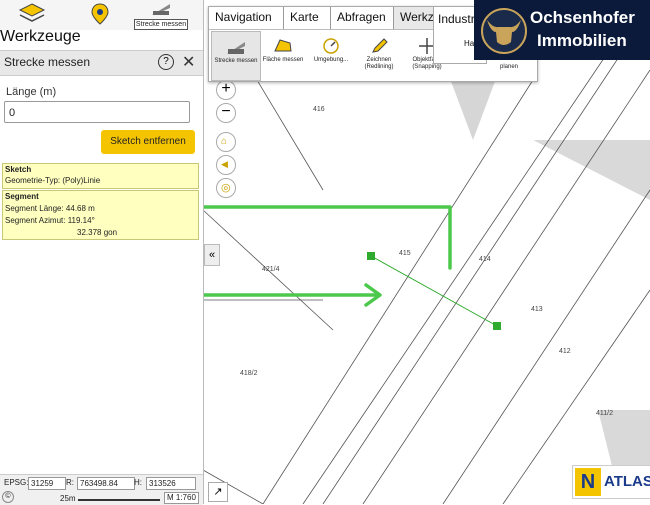 This screenshot has height=505, width=650. I want to click on plus-icon: +, so click(226, 88).